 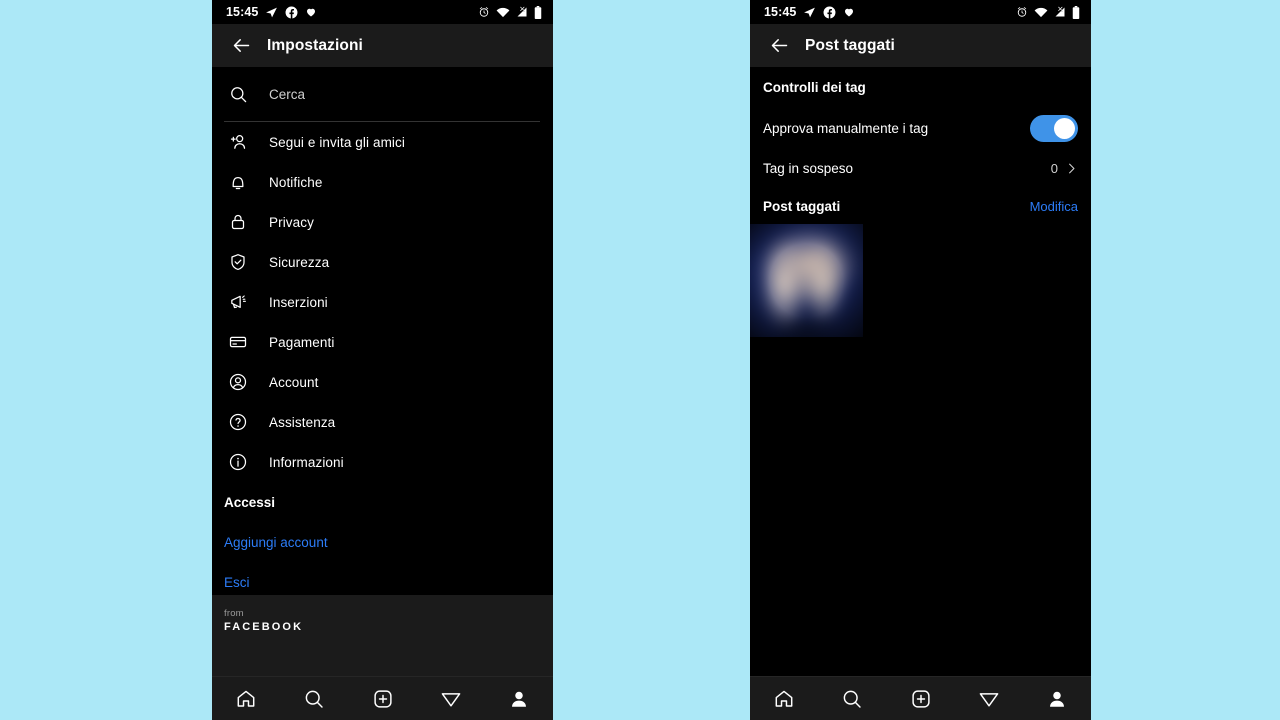 What do you see at coordinates (382, 182) in the screenshot?
I see `sidebar-item-notifications: Notifiche` at bounding box center [382, 182].